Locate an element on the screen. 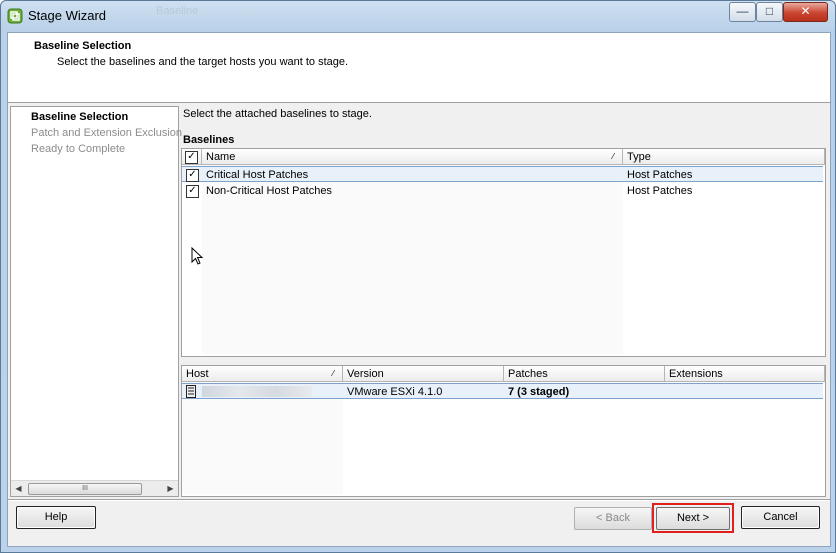  baseline-name: Critical Host Patches is located at coordinates (257, 175).